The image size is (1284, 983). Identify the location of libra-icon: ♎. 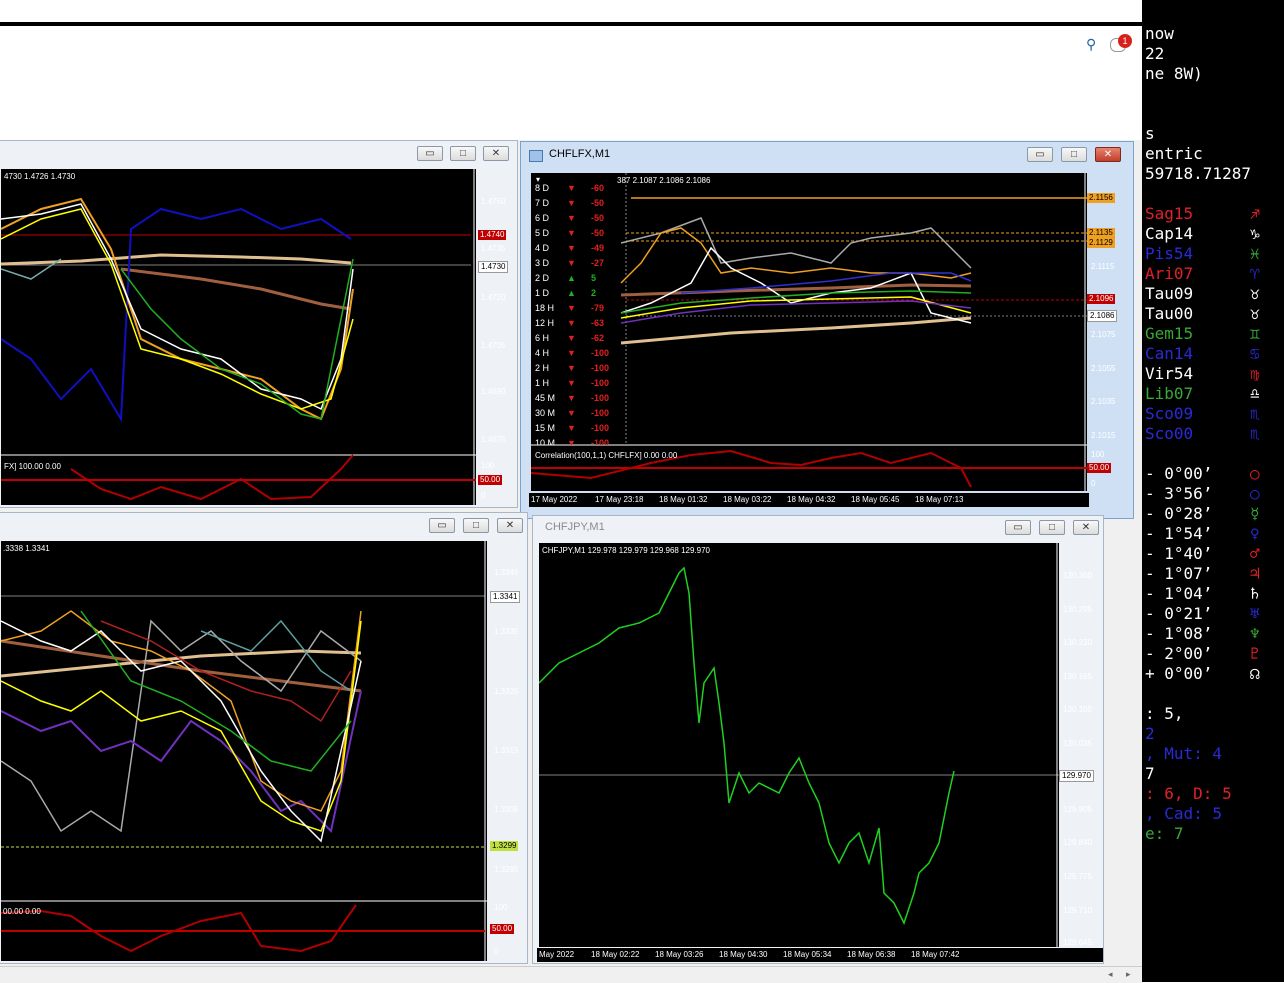
(1255, 393).